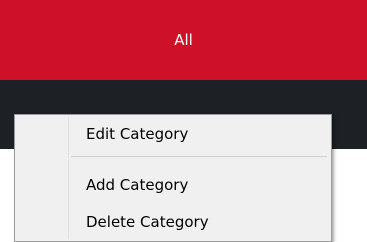 Image resolution: width=367 pixels, height=242 pixels. I want to click on menu-item-edit-category: Edit Category, so click(173, 134).